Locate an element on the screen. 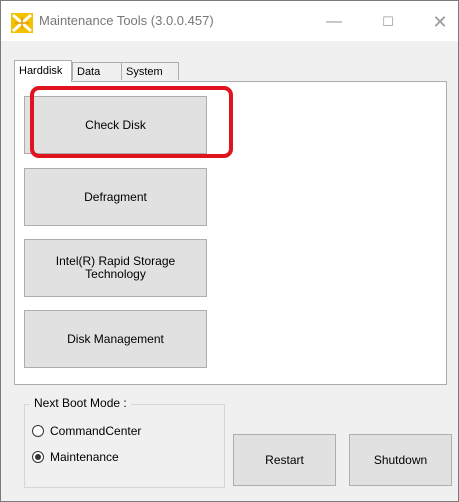 The width and height of the screenshot is (459, 502). disk-management-label: Disk Management is located at coordinates (115, 338).